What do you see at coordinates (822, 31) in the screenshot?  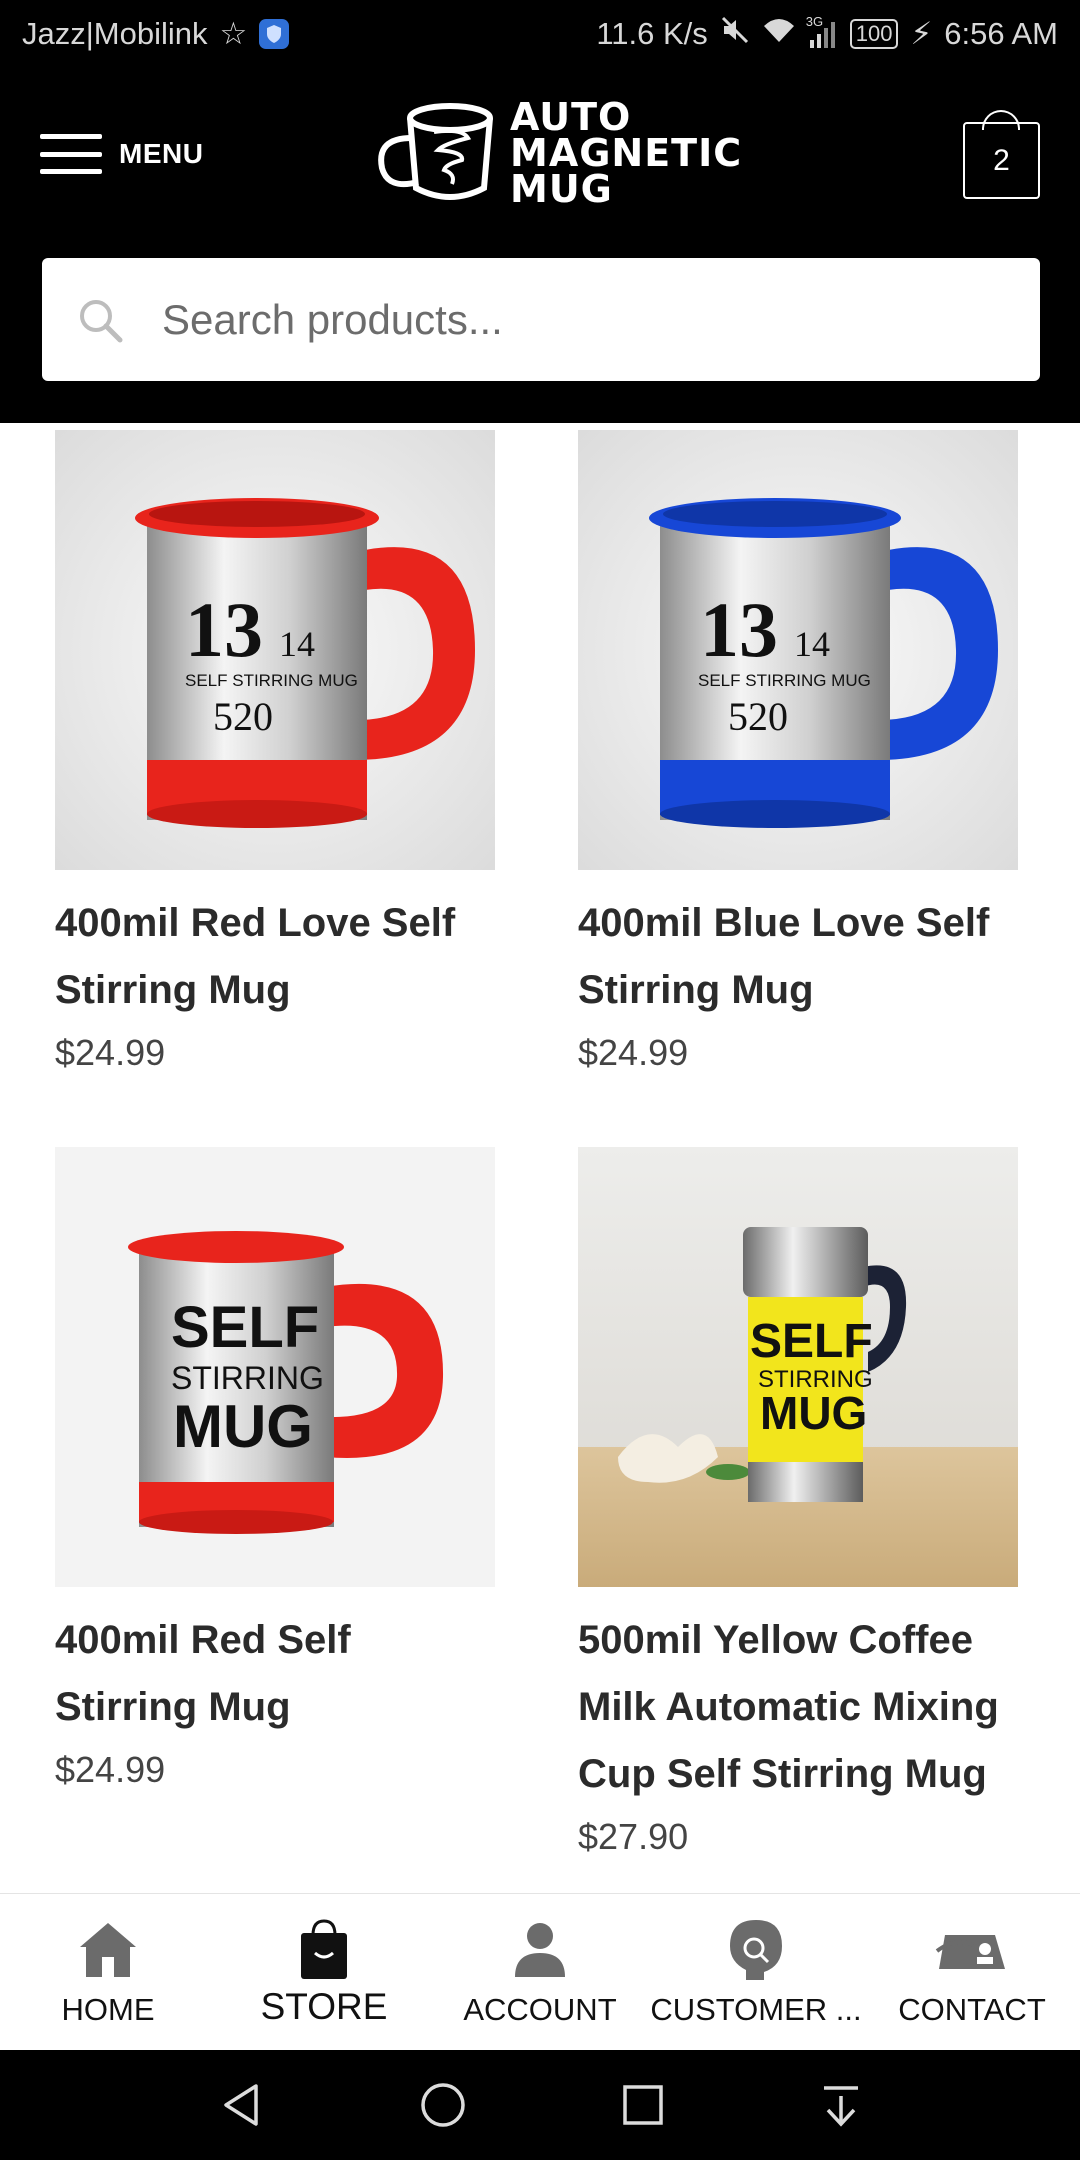 I see `signal-icon: 3G` at bounding box center [822, 31].